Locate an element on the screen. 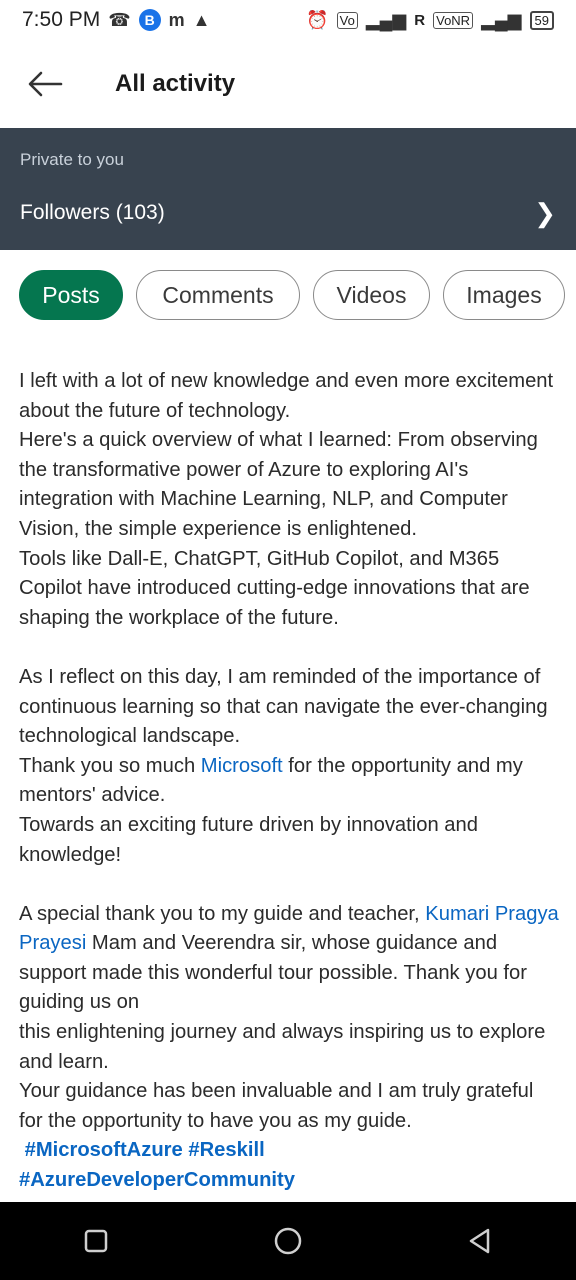 Image resolution: width=576 pixels, height=1280 pixels. hashtags-line-cut: #AzureDeveloperCommunity is located at coordinates (289, 1181).